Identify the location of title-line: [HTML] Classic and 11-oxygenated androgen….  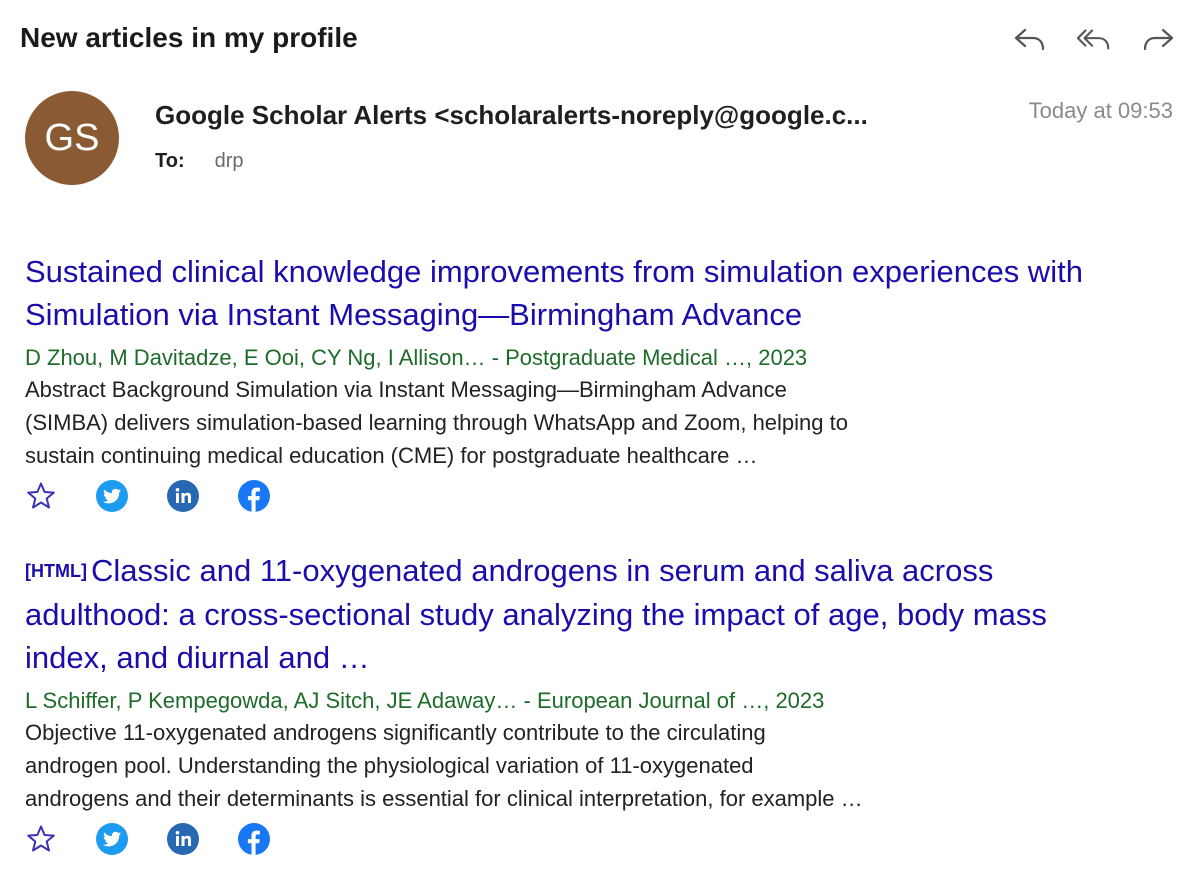
(602, 571).